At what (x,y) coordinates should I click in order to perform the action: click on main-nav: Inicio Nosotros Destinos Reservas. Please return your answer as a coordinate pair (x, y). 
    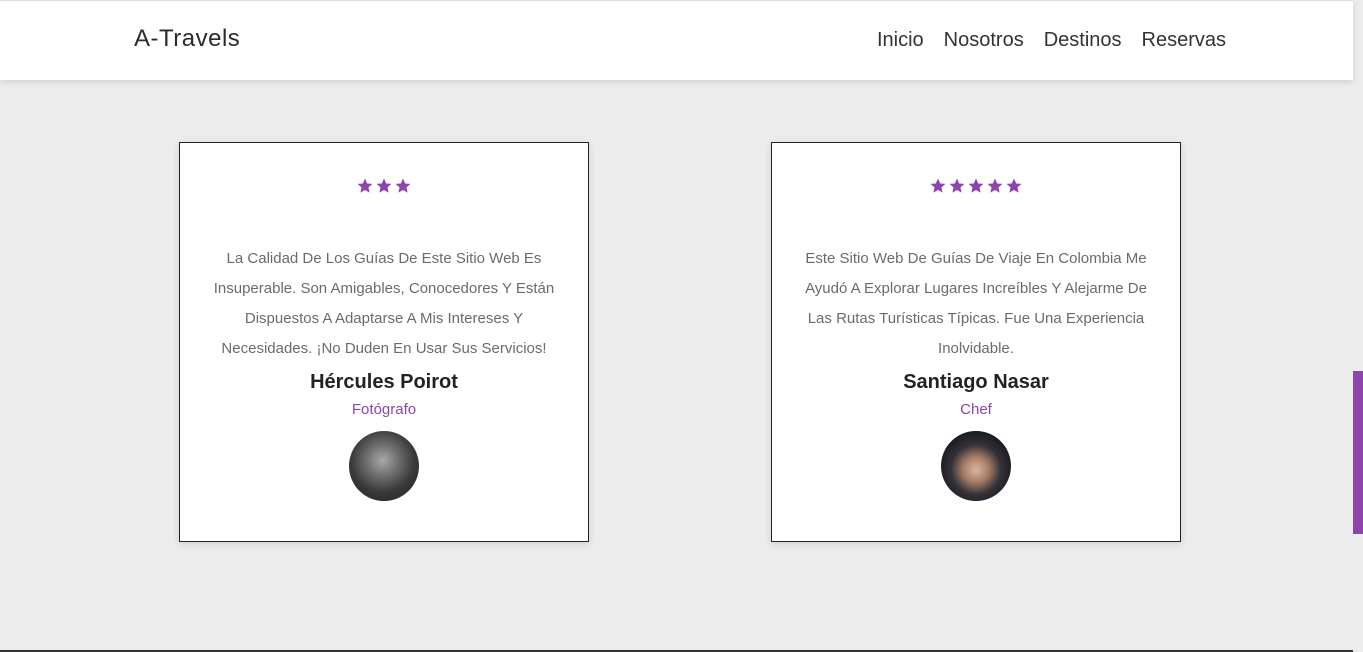
    Looking at the image, I should click on (1051, 40).